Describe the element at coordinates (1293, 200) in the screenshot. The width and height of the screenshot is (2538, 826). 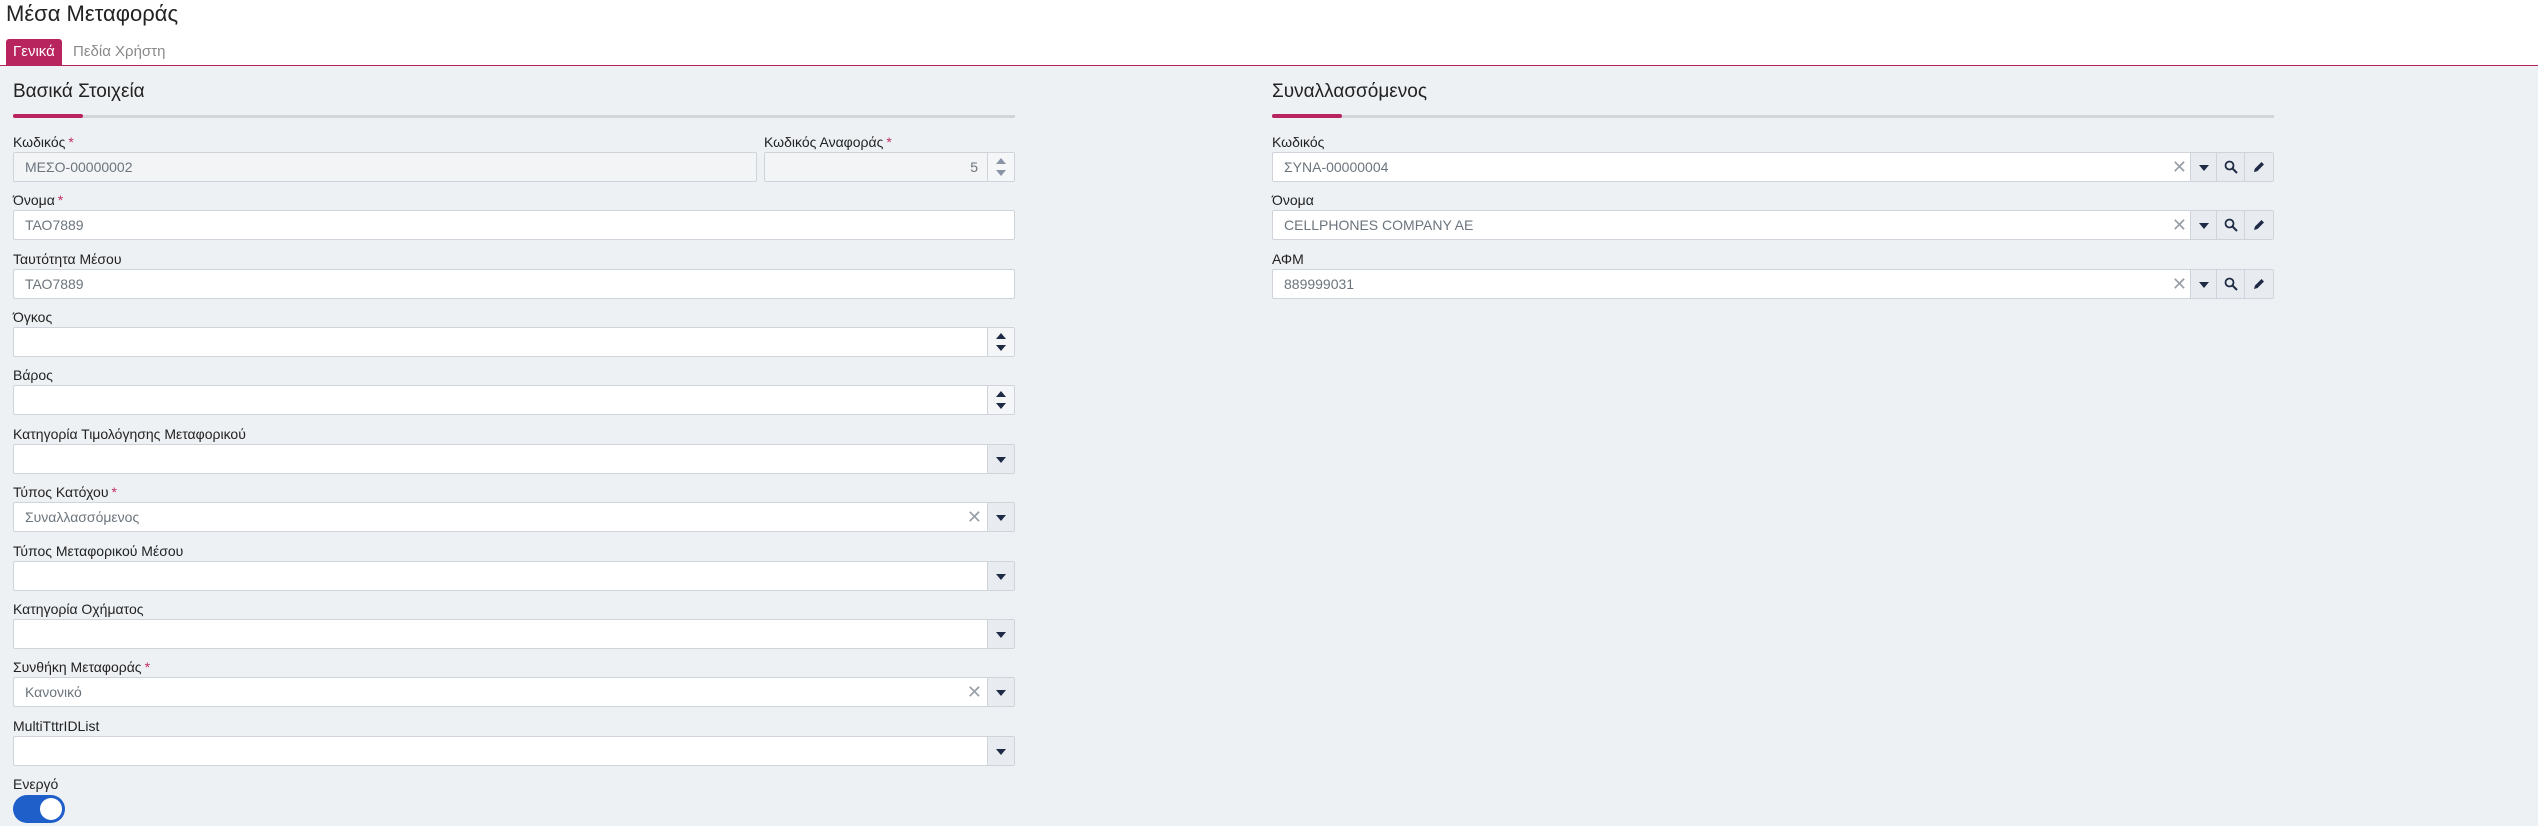
I see `counterparty-name-label: Όνομα` at that location.